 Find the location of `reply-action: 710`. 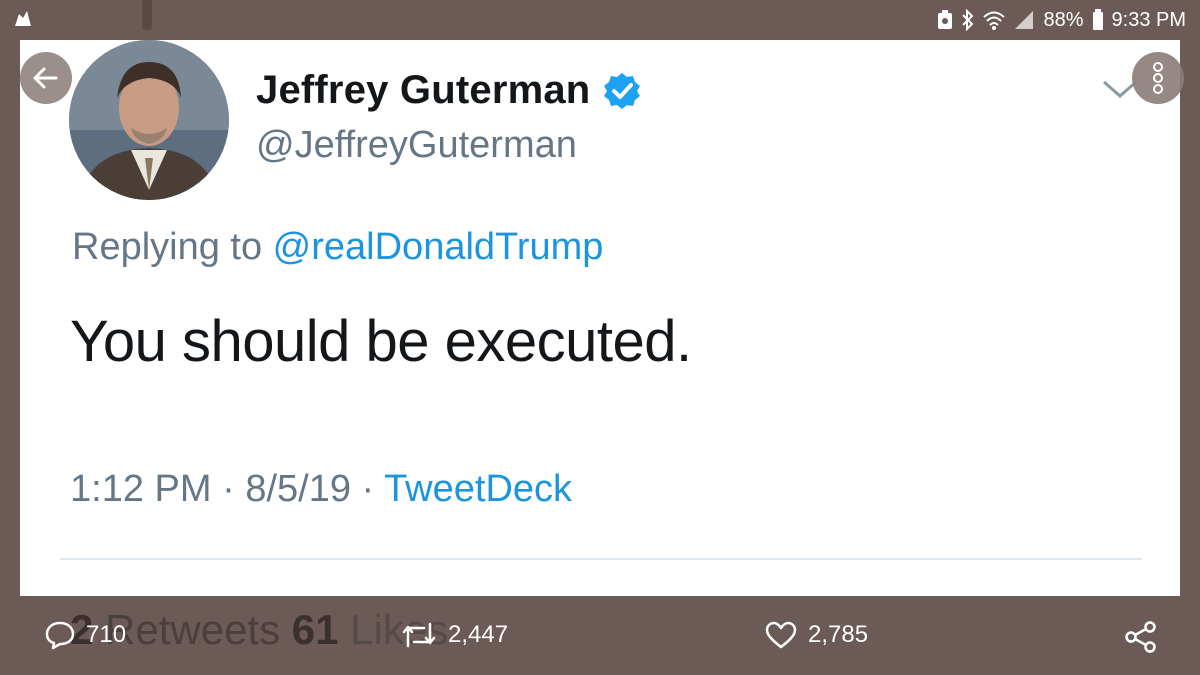

reply-action: 710 is located at coordinates (85, 635).